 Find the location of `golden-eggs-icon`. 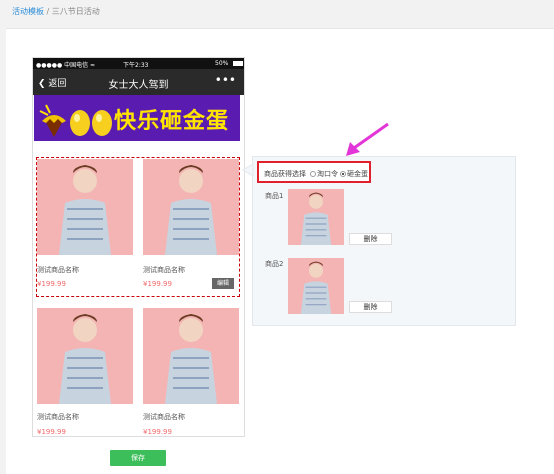

golden-eggs-icon is located at coordinates (75, 120).